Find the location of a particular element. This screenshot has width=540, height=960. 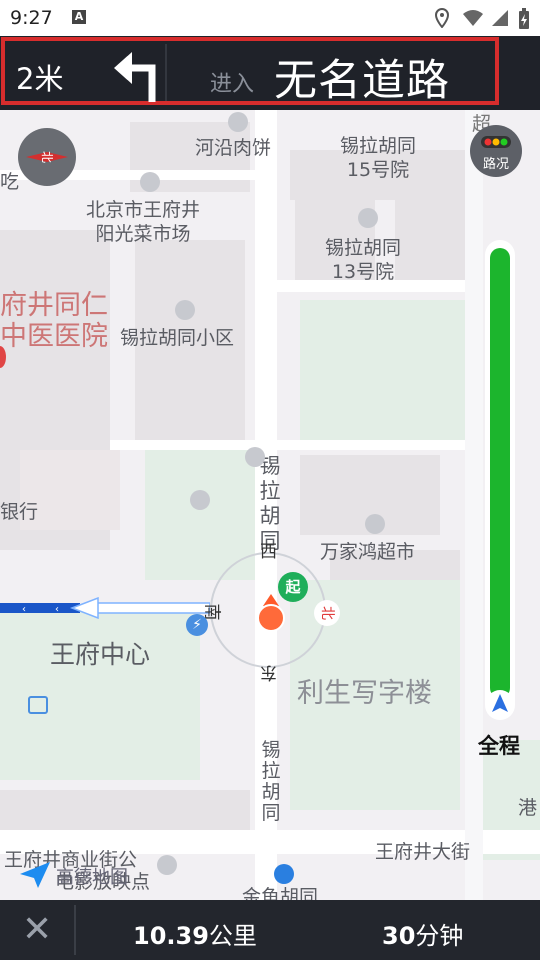

direction-west-label: 西 is located at coordinates (268, 552).